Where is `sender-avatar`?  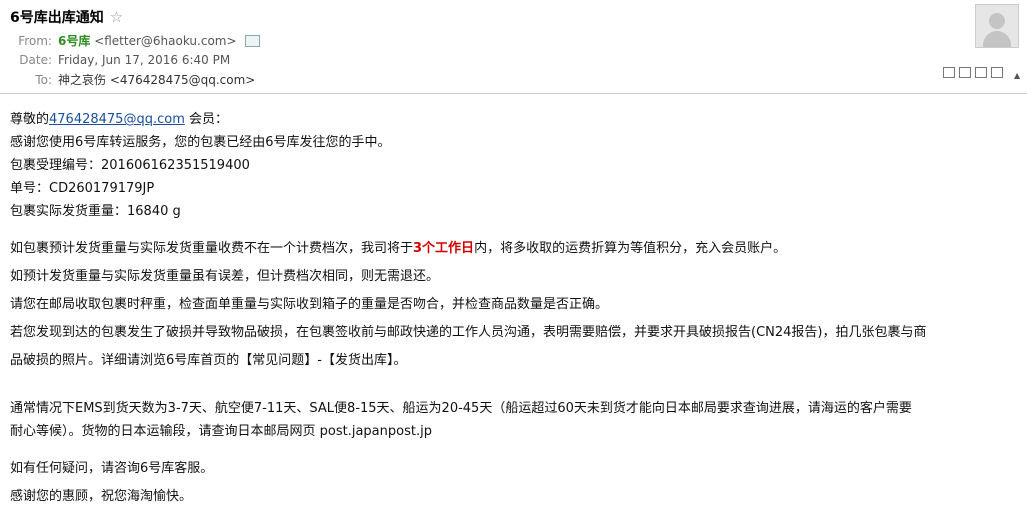
sender-avatar is located at coordinates (997, 26).